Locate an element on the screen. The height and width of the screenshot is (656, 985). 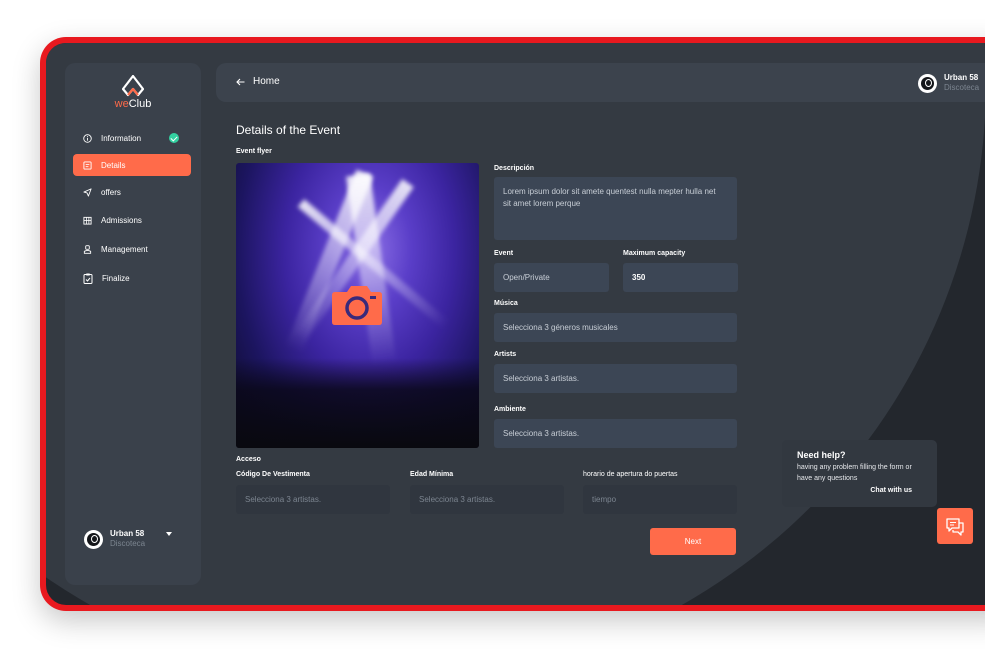
header-user: Urban 58 Discoteca is located at coordinates (948, 83).